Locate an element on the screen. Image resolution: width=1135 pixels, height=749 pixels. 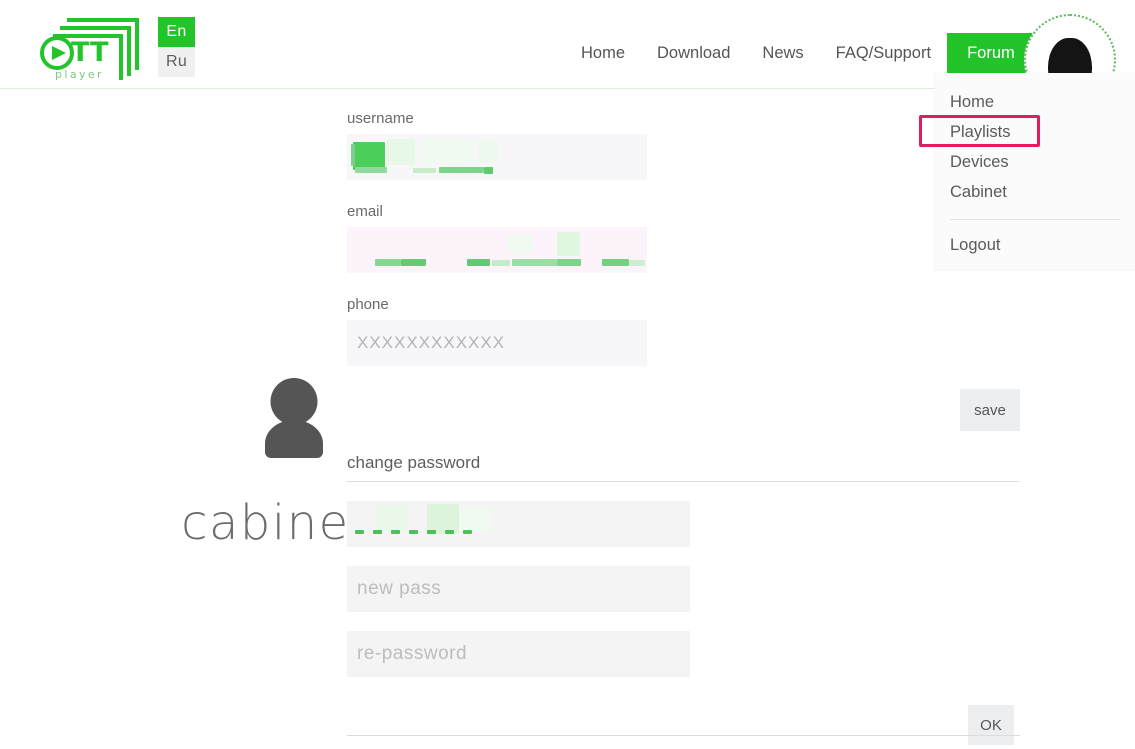
repeat-password-input: re-password is located at coordinates (518, 654).